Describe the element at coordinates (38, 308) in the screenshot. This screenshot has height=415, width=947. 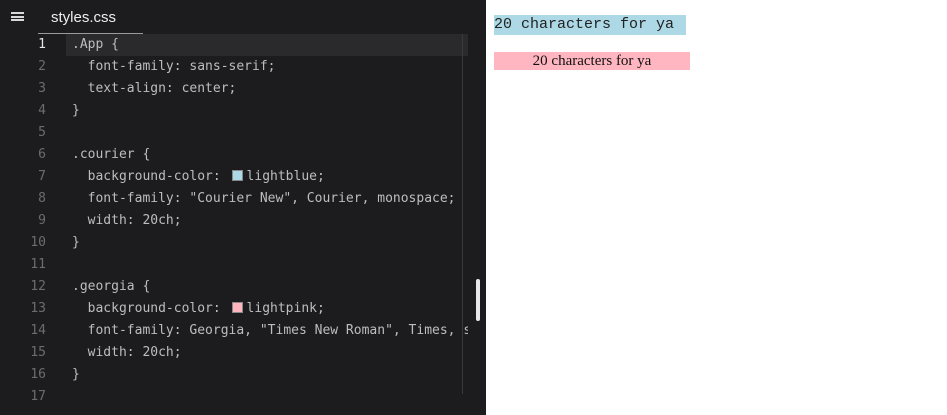
I see `line-number: 13` at that location.